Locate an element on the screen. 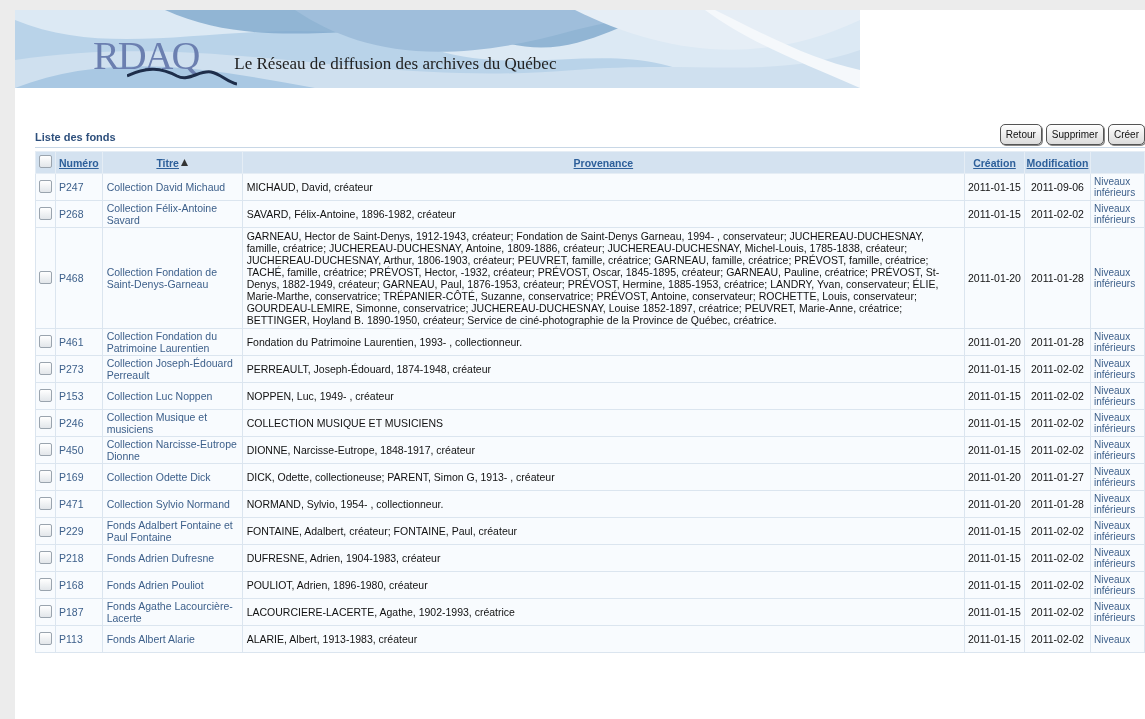  site-subtitle: Le Réseau de diffusion des archives du Québec is located at coordinates (395, 63).